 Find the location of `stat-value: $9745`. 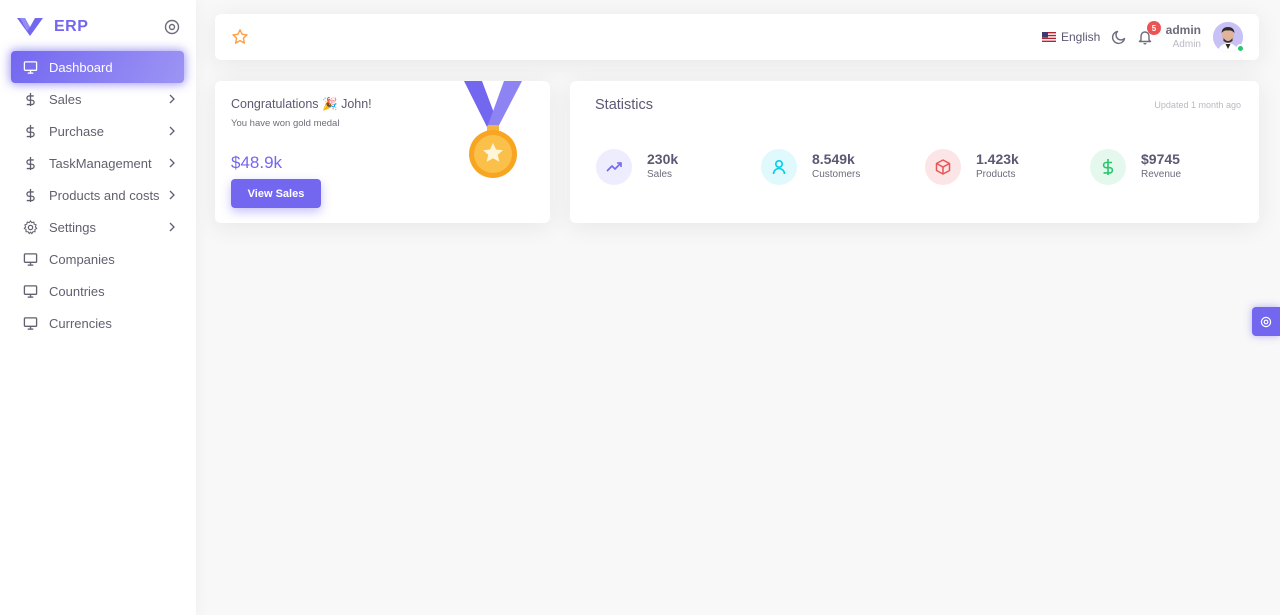

stat-value: $9745 is located at coordinates (1160, 159).